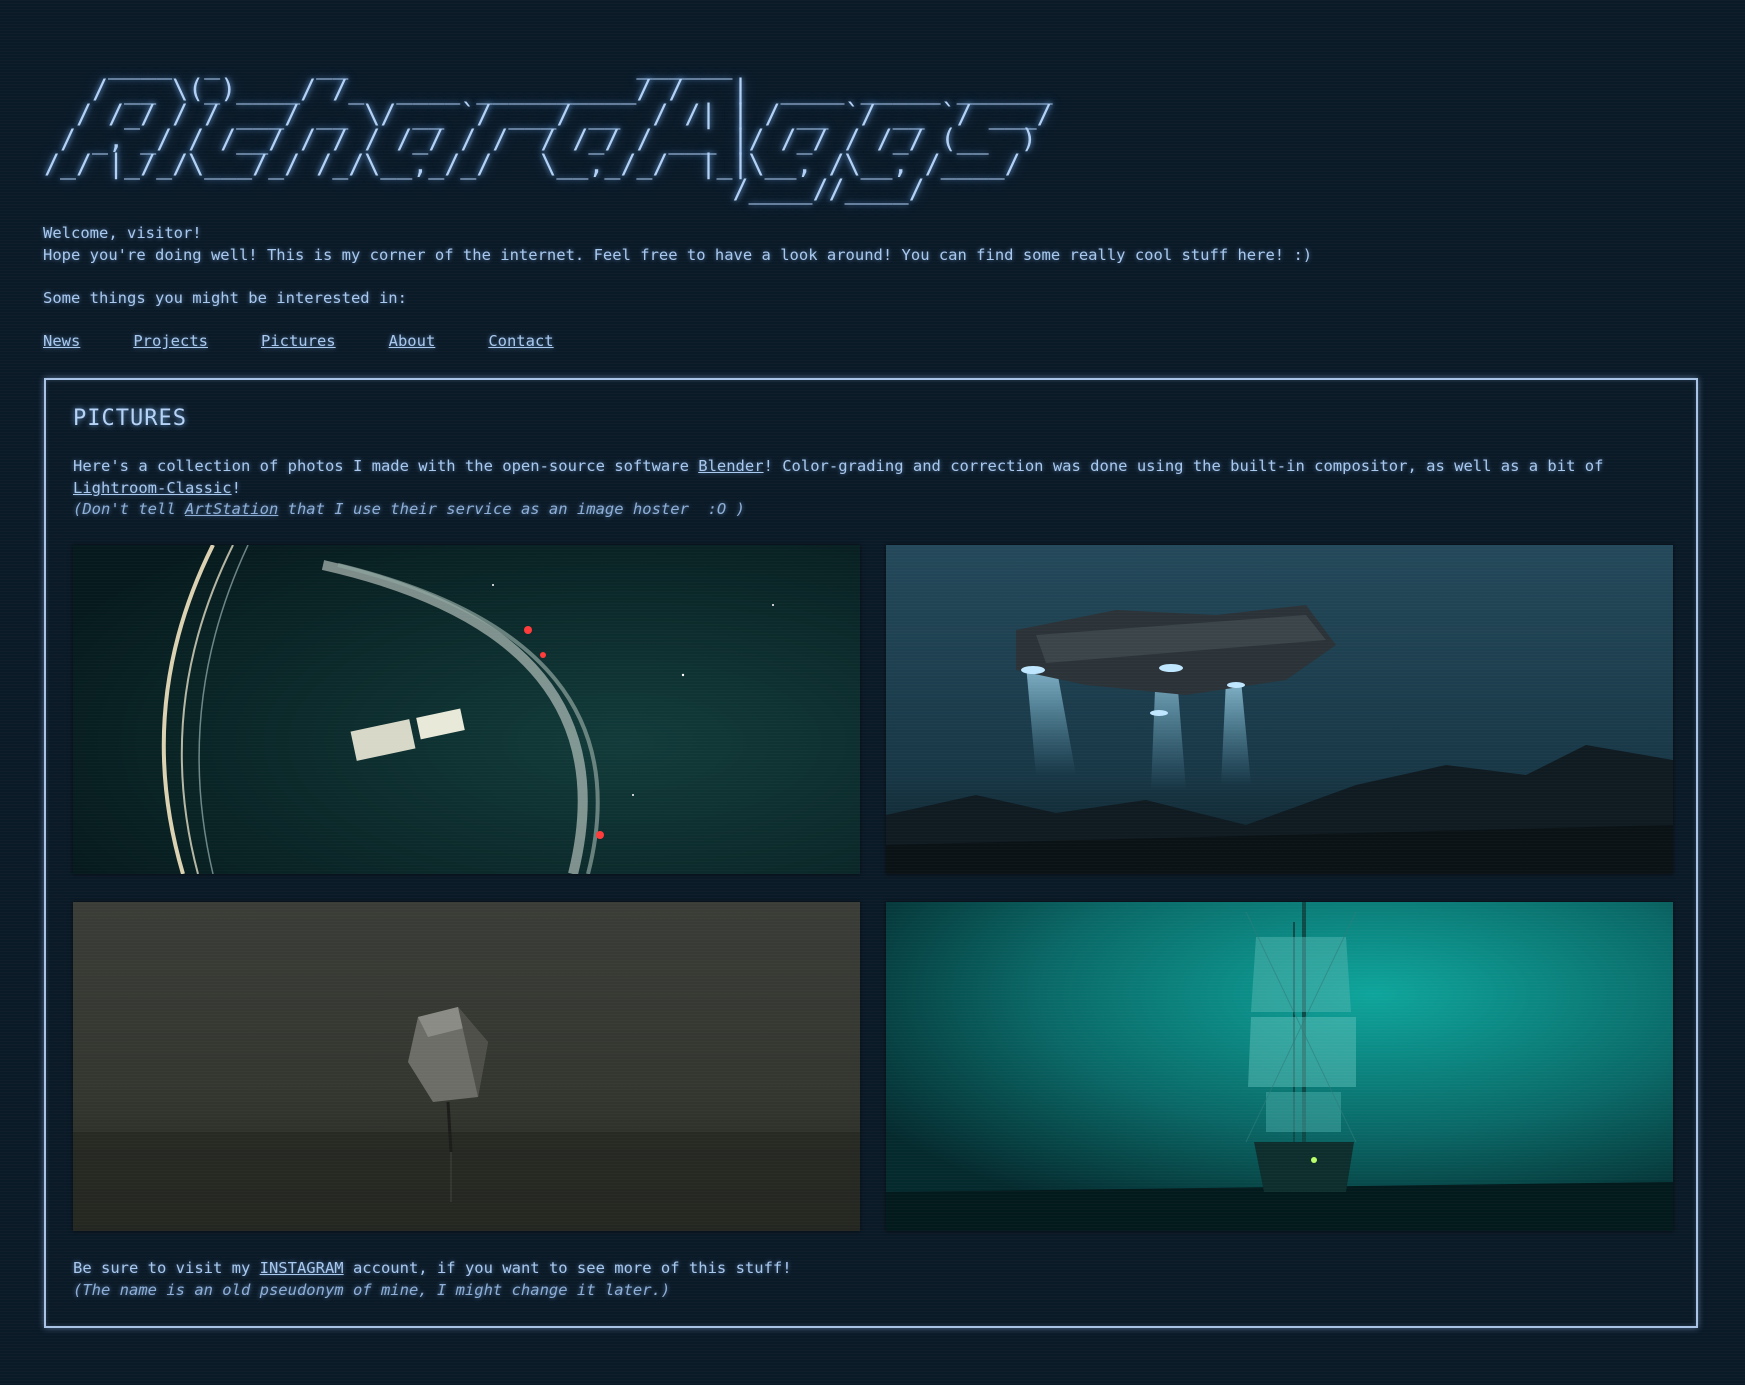  What do you see at coordinates (152, 488) in the screenshot?
I see `lightroom-link: Lightroom-Classic` at bounding box center [152, 488].